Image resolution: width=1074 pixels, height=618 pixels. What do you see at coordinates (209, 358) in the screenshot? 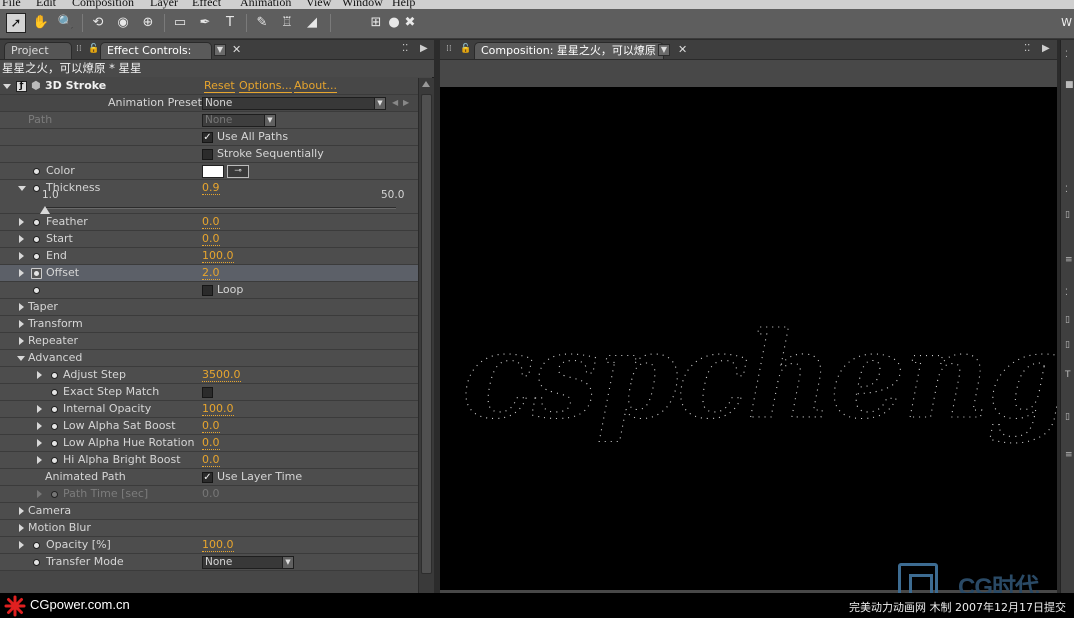
I see `advanced-group-row: Advanced` at bounding box center [209, 358].